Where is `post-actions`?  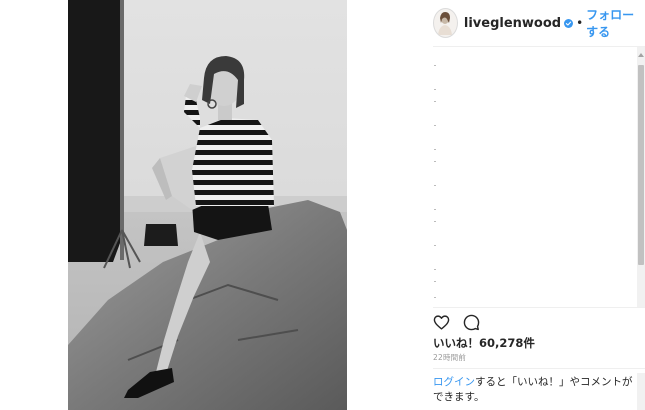 post-actions is located at coordinates (463, 322).